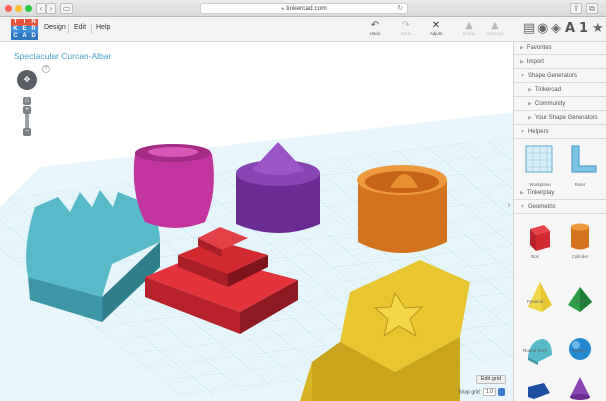 The image size is (606, 401). Describe the element at coordinates (529, 29) in the screenshot. I see `notes-icon: ▤` at that location.